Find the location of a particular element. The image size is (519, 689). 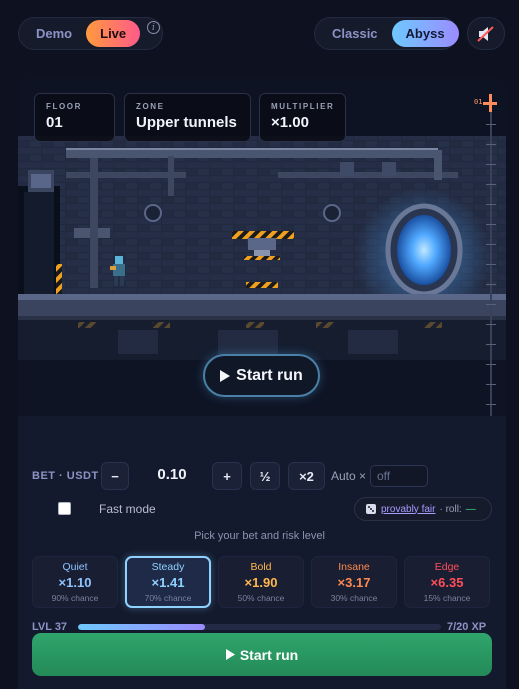

risk-multiplier: ×1.41 is located at coordinates (168, 582).